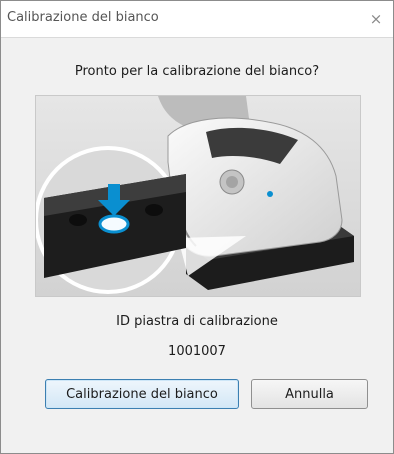 This screenshot has width=394, height=454. What do you see at coordinates (142, 394) in the screenshot?
I see `calibrate-white-button: Calibrazione del bianco` at bounding box center [142, 394].